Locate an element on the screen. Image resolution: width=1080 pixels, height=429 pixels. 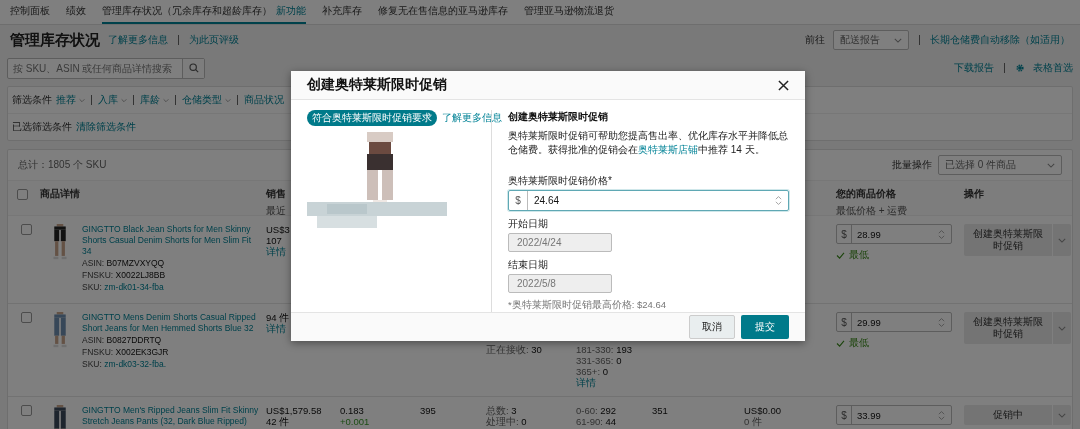
sku-text: SKU: zm-dk01-34-fba is located at coordinates (123, 287).